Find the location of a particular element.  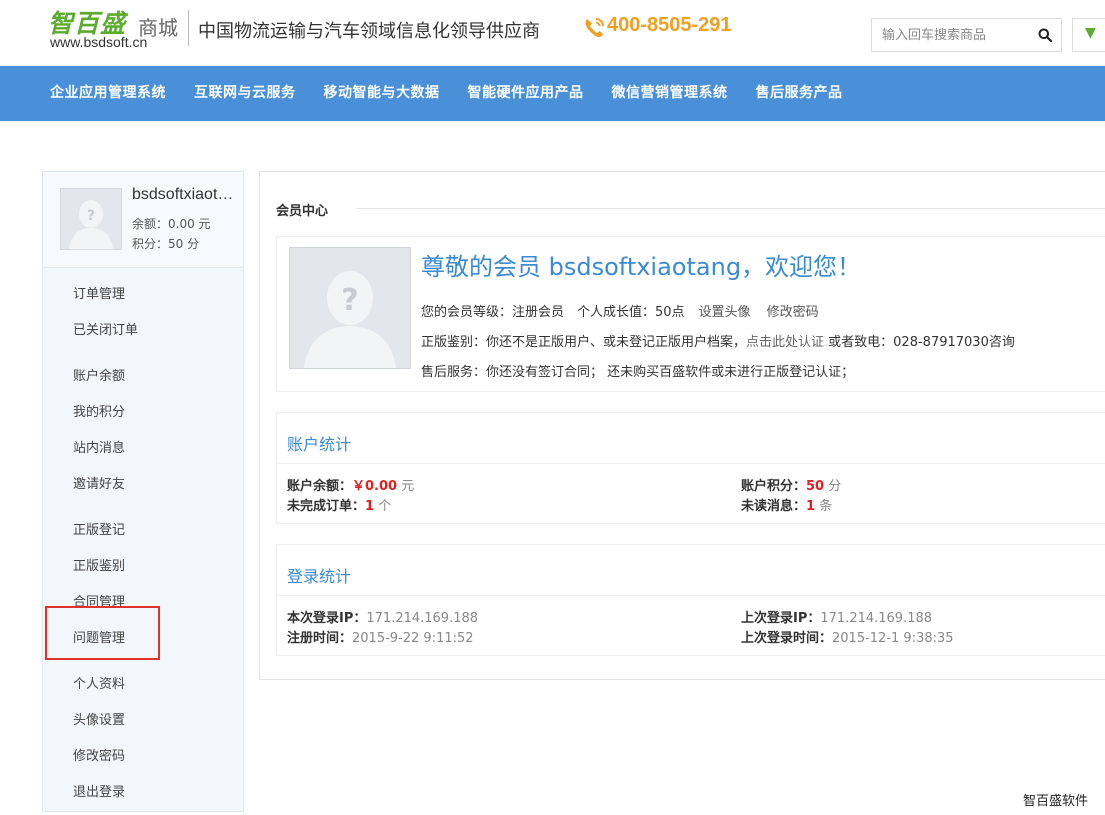

stat-label: 未读消息： is located at coordinates (774, 506).